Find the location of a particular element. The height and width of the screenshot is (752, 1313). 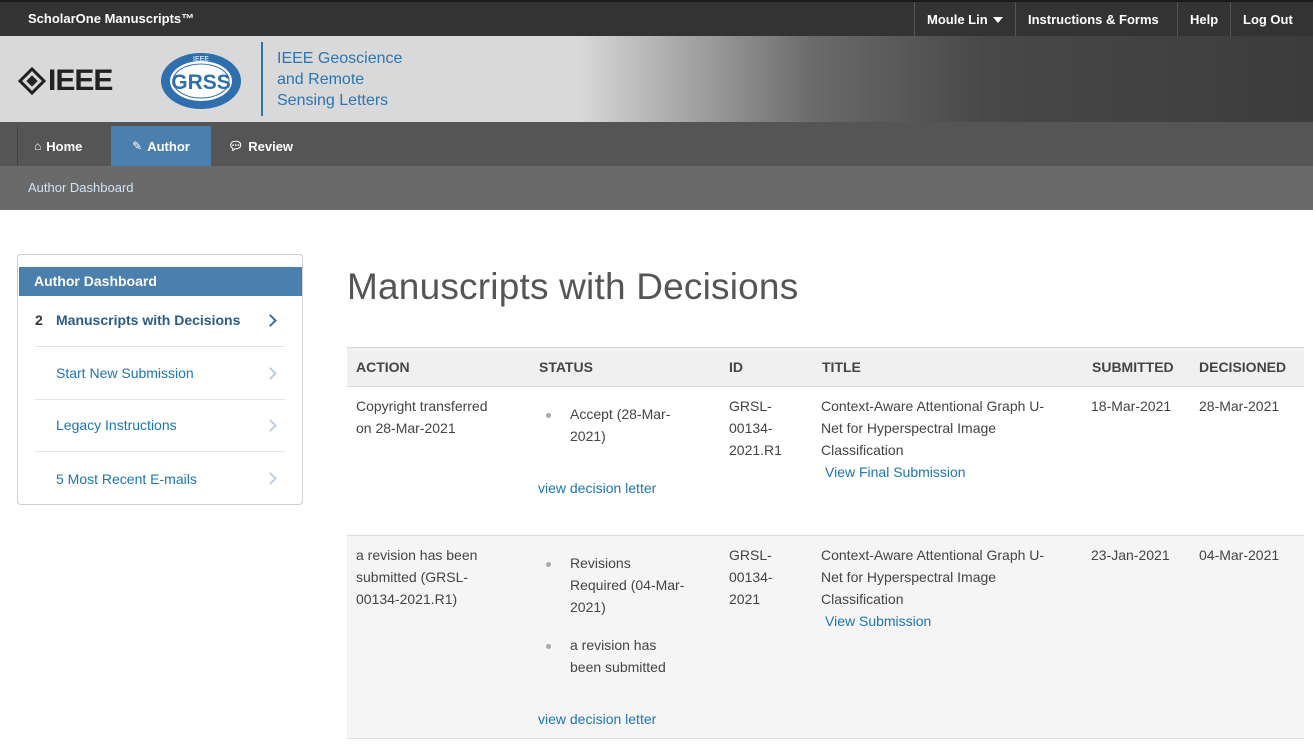

journal-name-line2: and Remote is located at coordinates (321, 79).